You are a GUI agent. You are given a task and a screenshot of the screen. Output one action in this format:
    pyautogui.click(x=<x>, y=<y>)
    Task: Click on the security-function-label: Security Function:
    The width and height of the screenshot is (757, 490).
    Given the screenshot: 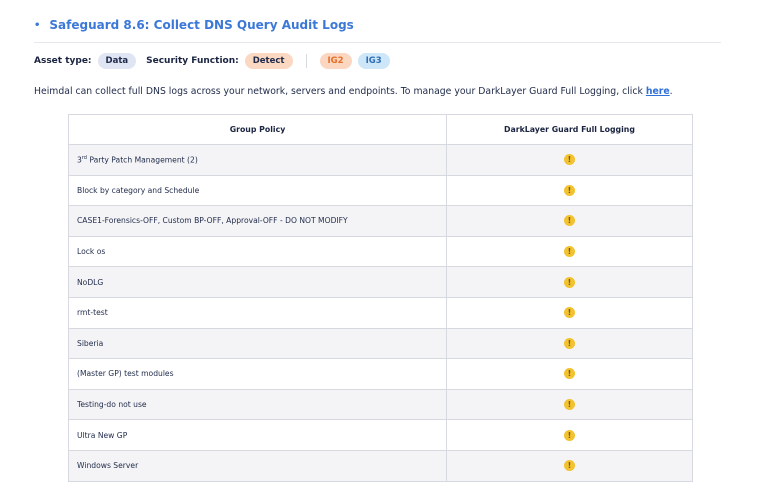 What is the action you would take?
    pyautogui.click(x=192, y=61)
    